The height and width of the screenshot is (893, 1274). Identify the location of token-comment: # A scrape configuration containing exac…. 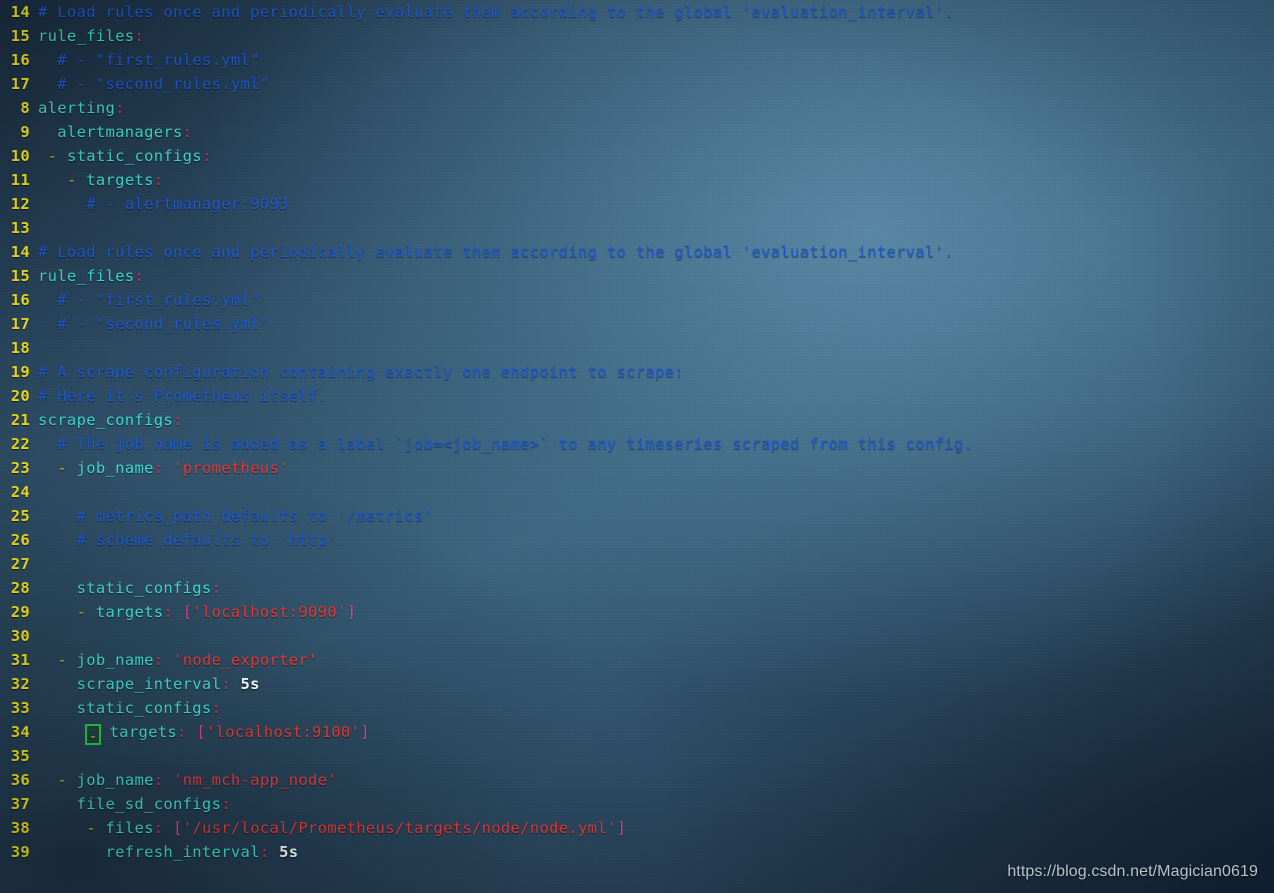
(361, 372).